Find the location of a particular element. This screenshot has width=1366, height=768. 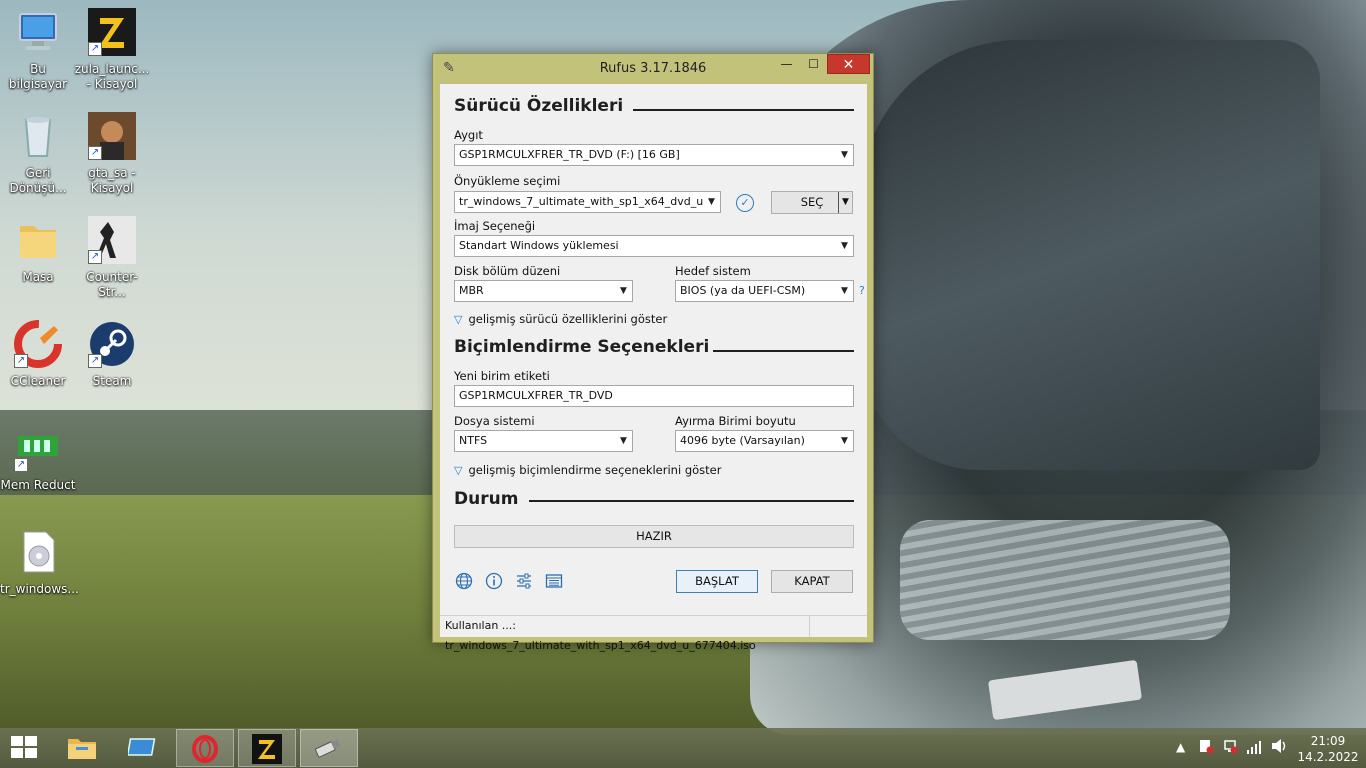

volume-icon is located at coordinates (1279, 747).